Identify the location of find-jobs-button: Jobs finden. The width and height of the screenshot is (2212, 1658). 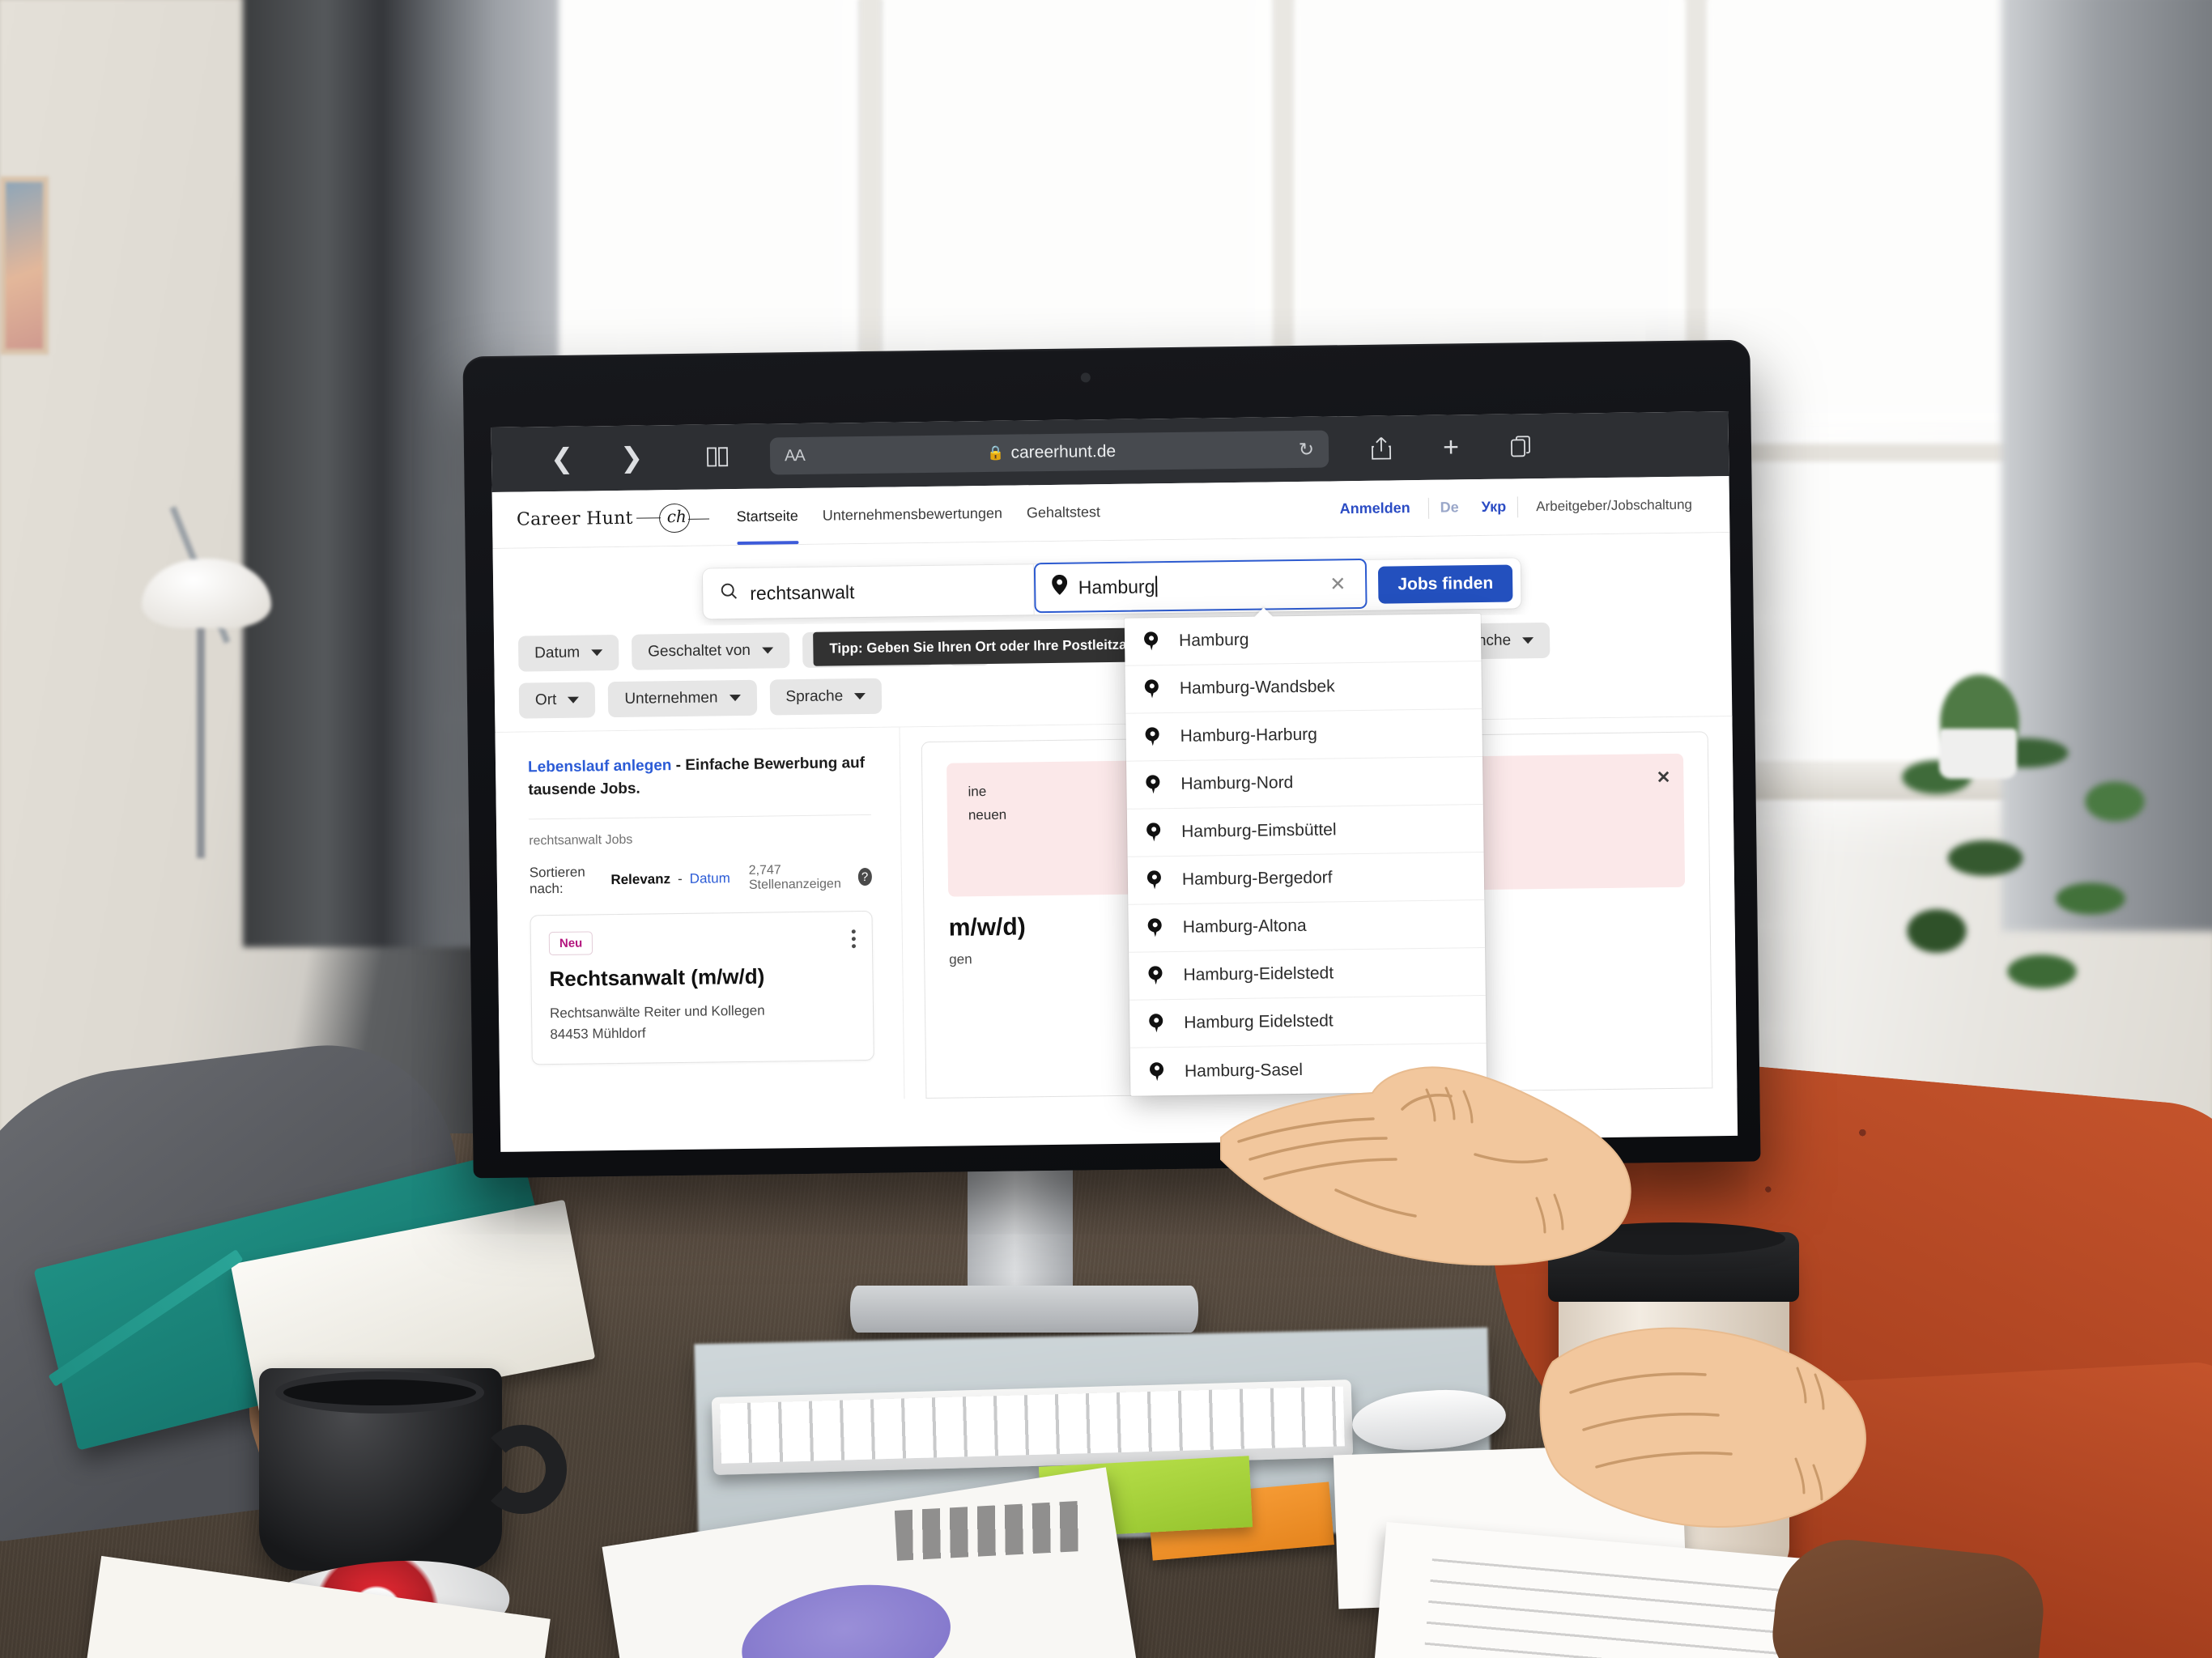
(1446, 584).